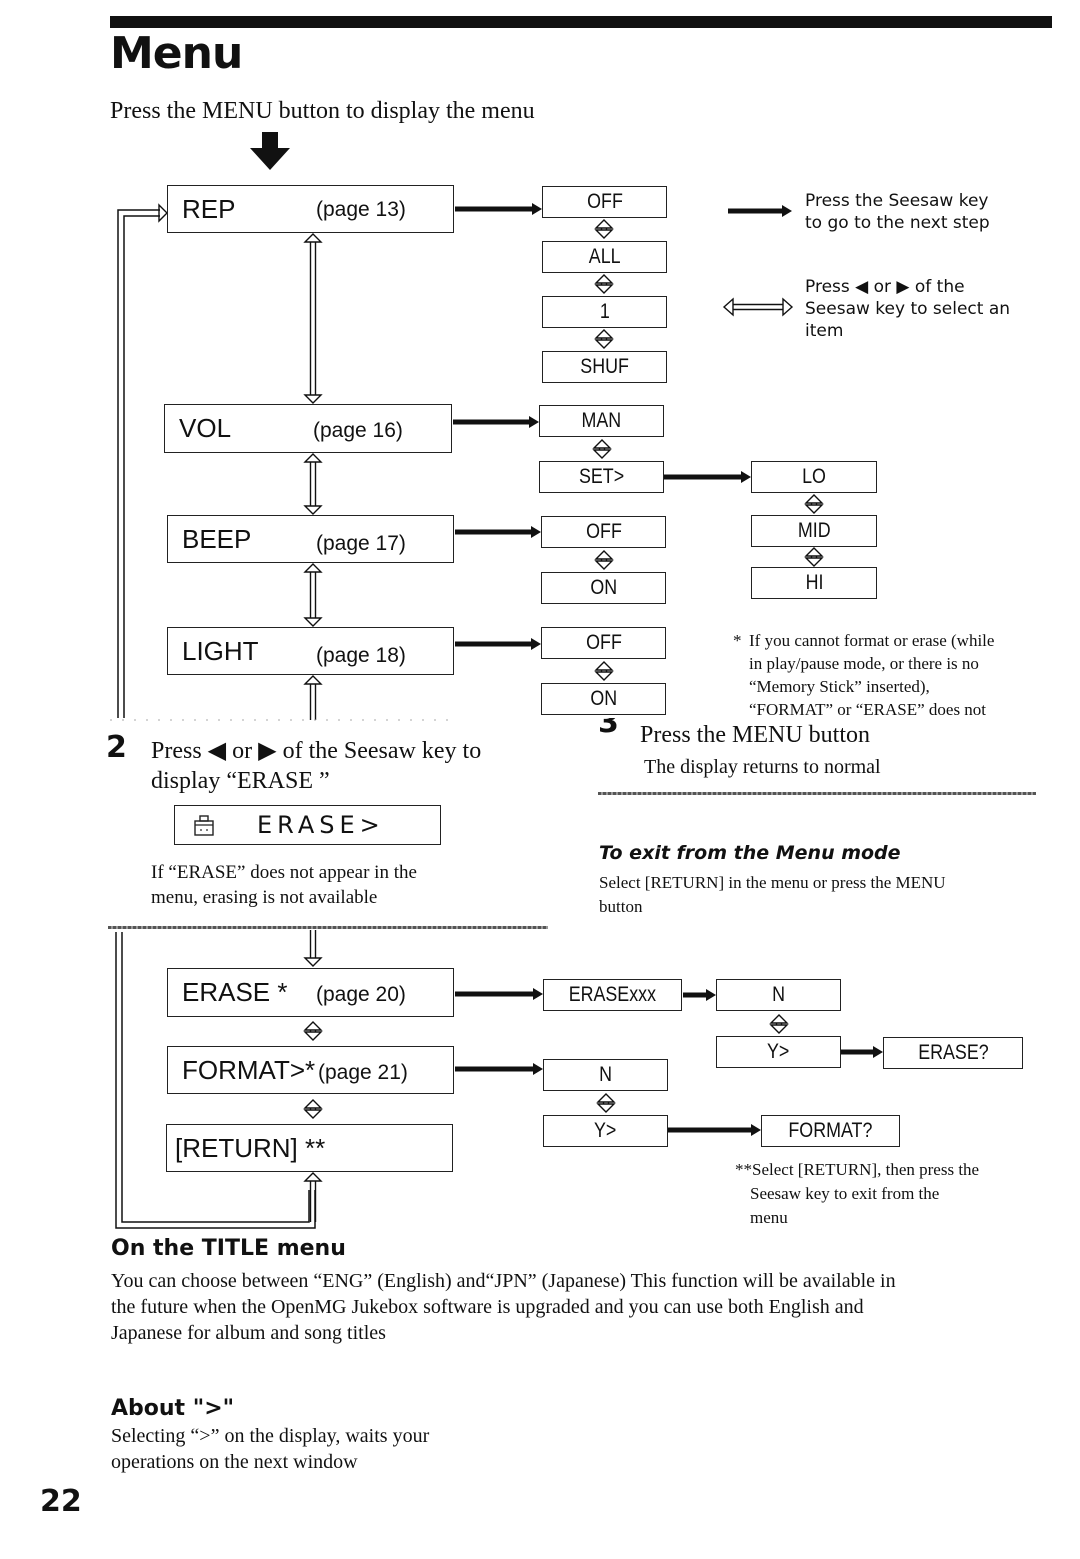 Image resolution: width=1080 pixels, height=1559 pixels. What do you see at coordinates (235, 992) in the screenshot?
I see `menu-item-label: ERASE *` at bounding box center [235, 992].